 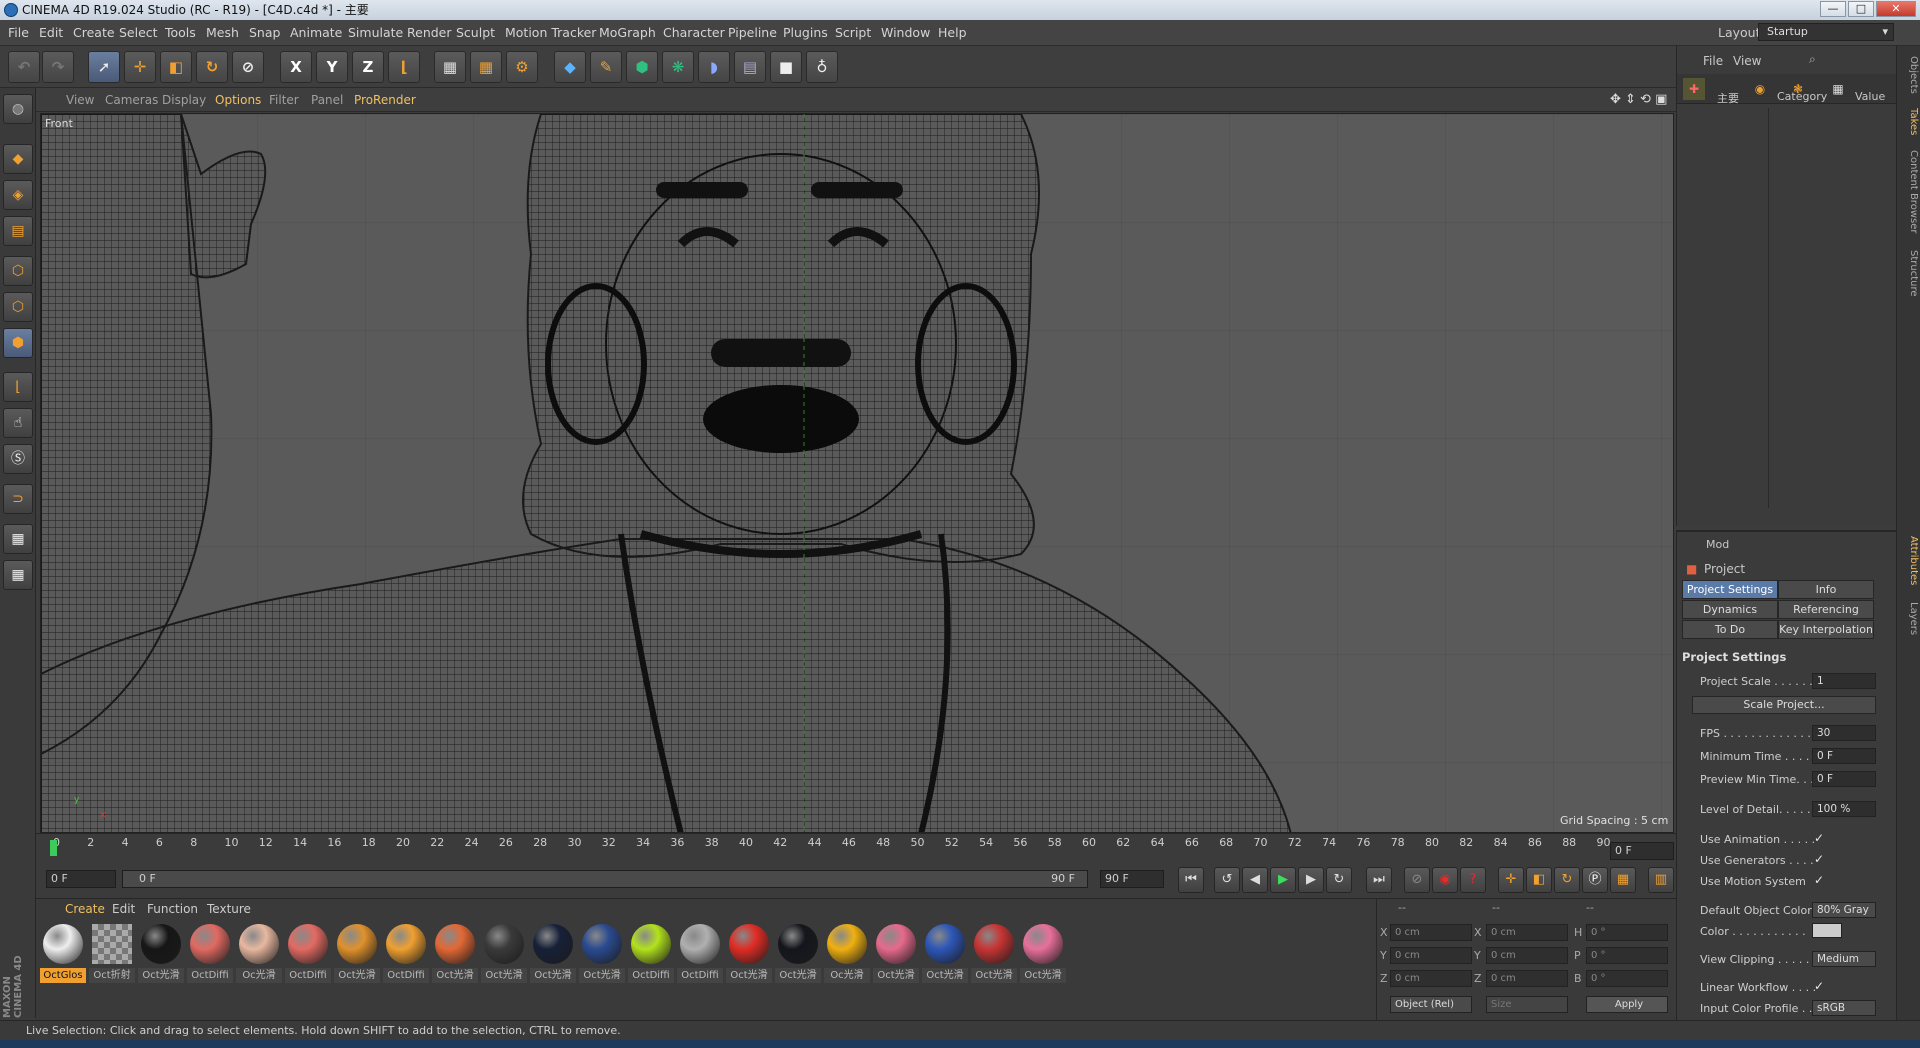 What do you see at coordinates (1844, 681) in the screenshot?
I see `project-scale-field: 1` at bounding box center [1844, 681].